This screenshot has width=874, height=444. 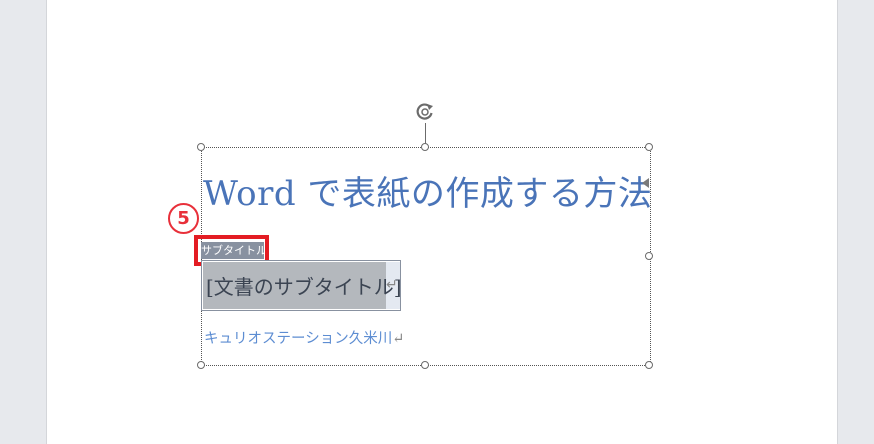 What do you see at coordinates (649, 256) in the screenshot?
I see `resize-handle-right` at bounding box center [649, 256].